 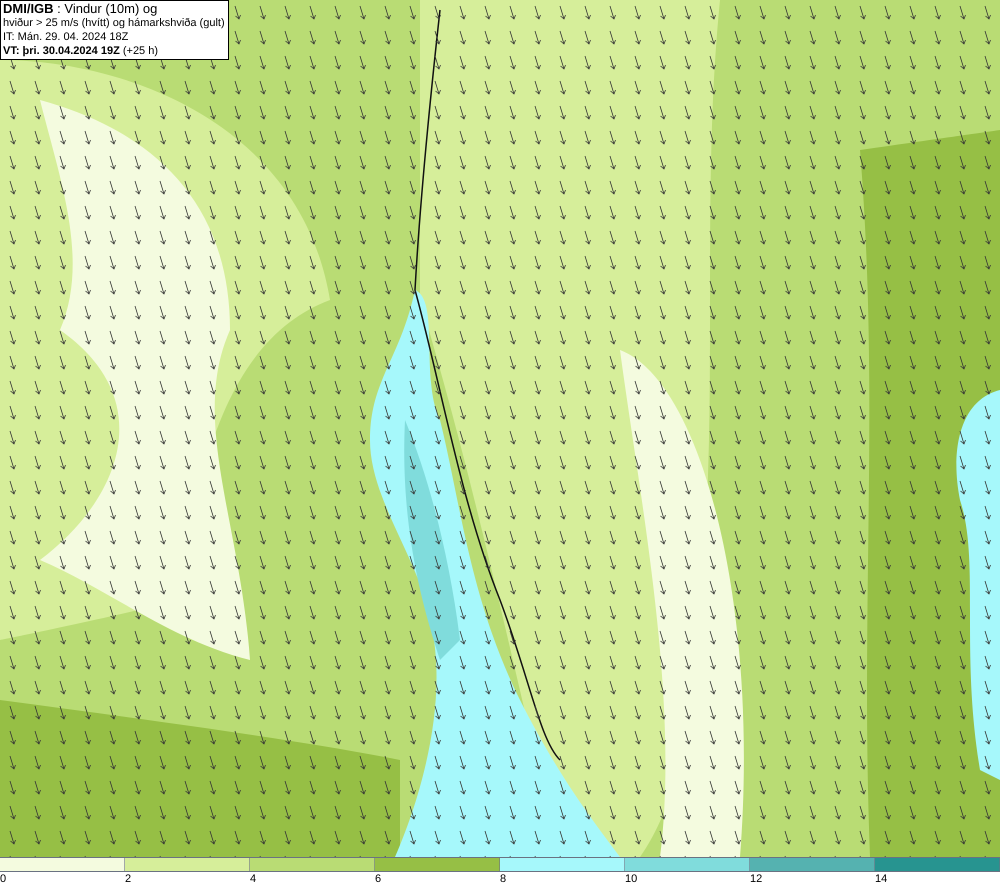 What do you see at coordinates (631, 879) in the screenshot?
I see `scale-tick-label: 10` at bounding box center [631, 879].